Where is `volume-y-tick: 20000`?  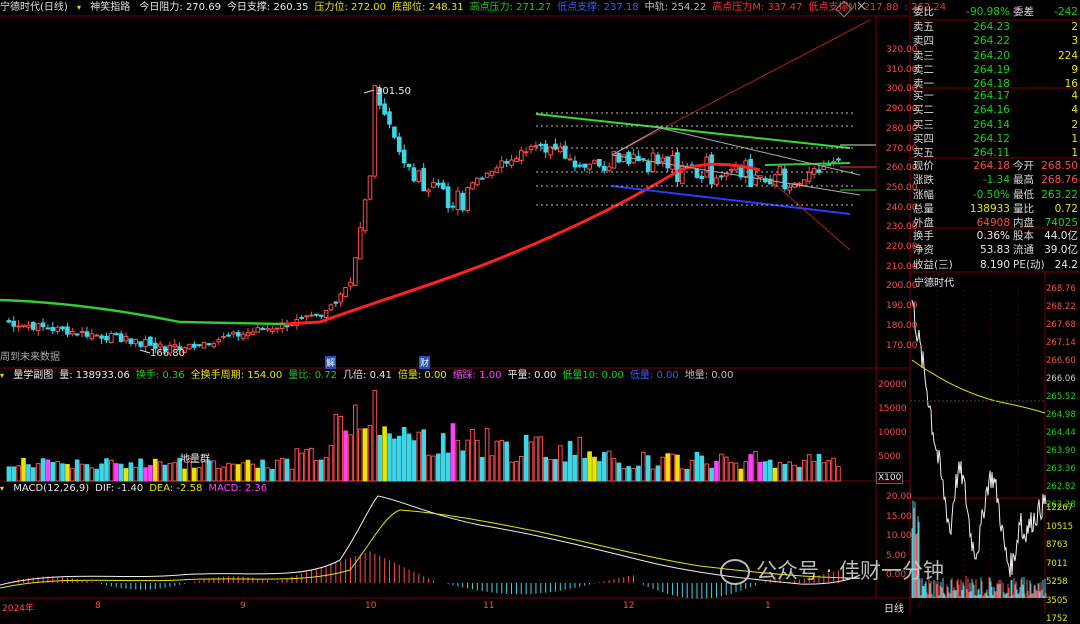
volume-y-tick: 20000 is located at coordinates (892, 385).